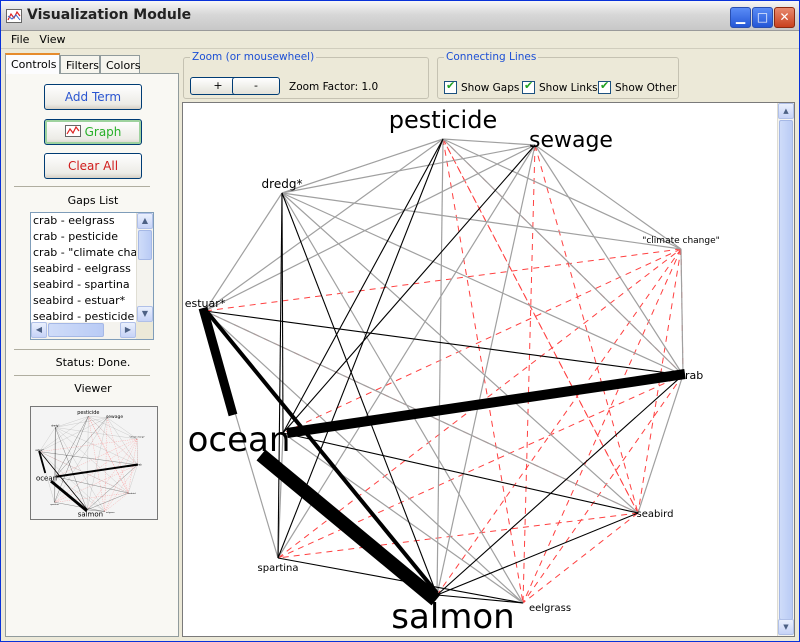  Describe the element at coordinates (604, 86) in the screenshot. I see `show-other-checkbox` at that location.